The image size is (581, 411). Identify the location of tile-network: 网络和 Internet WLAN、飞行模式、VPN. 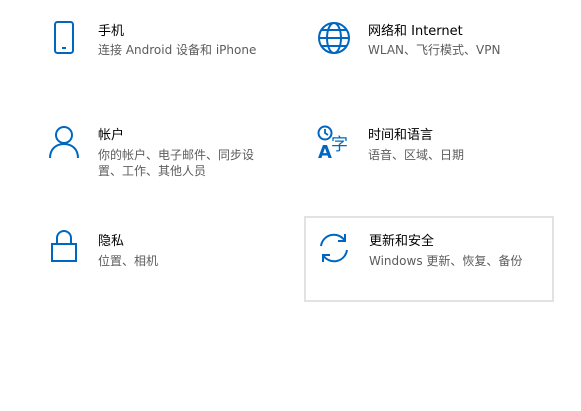
(435, 52).